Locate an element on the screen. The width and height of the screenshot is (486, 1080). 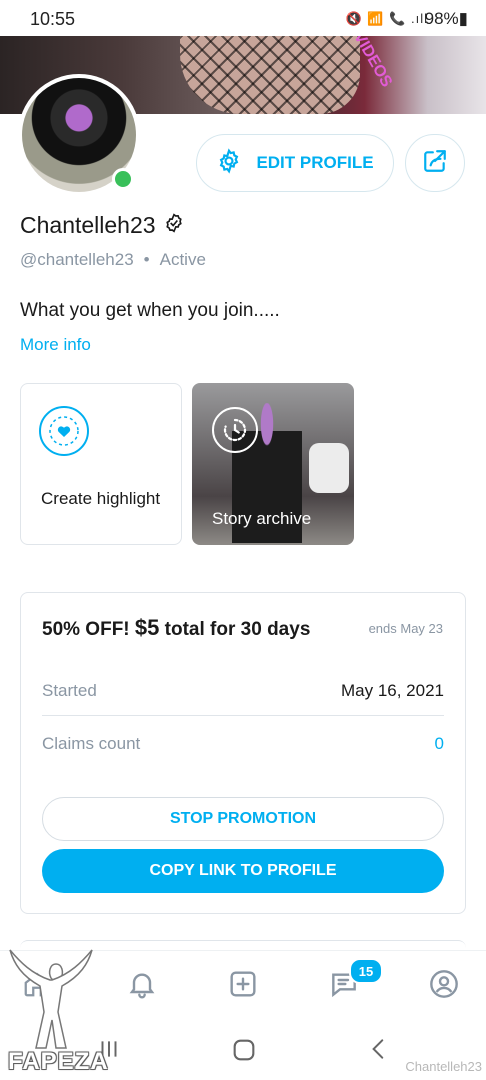
started-label: Started is located at coordinates (69, 690).